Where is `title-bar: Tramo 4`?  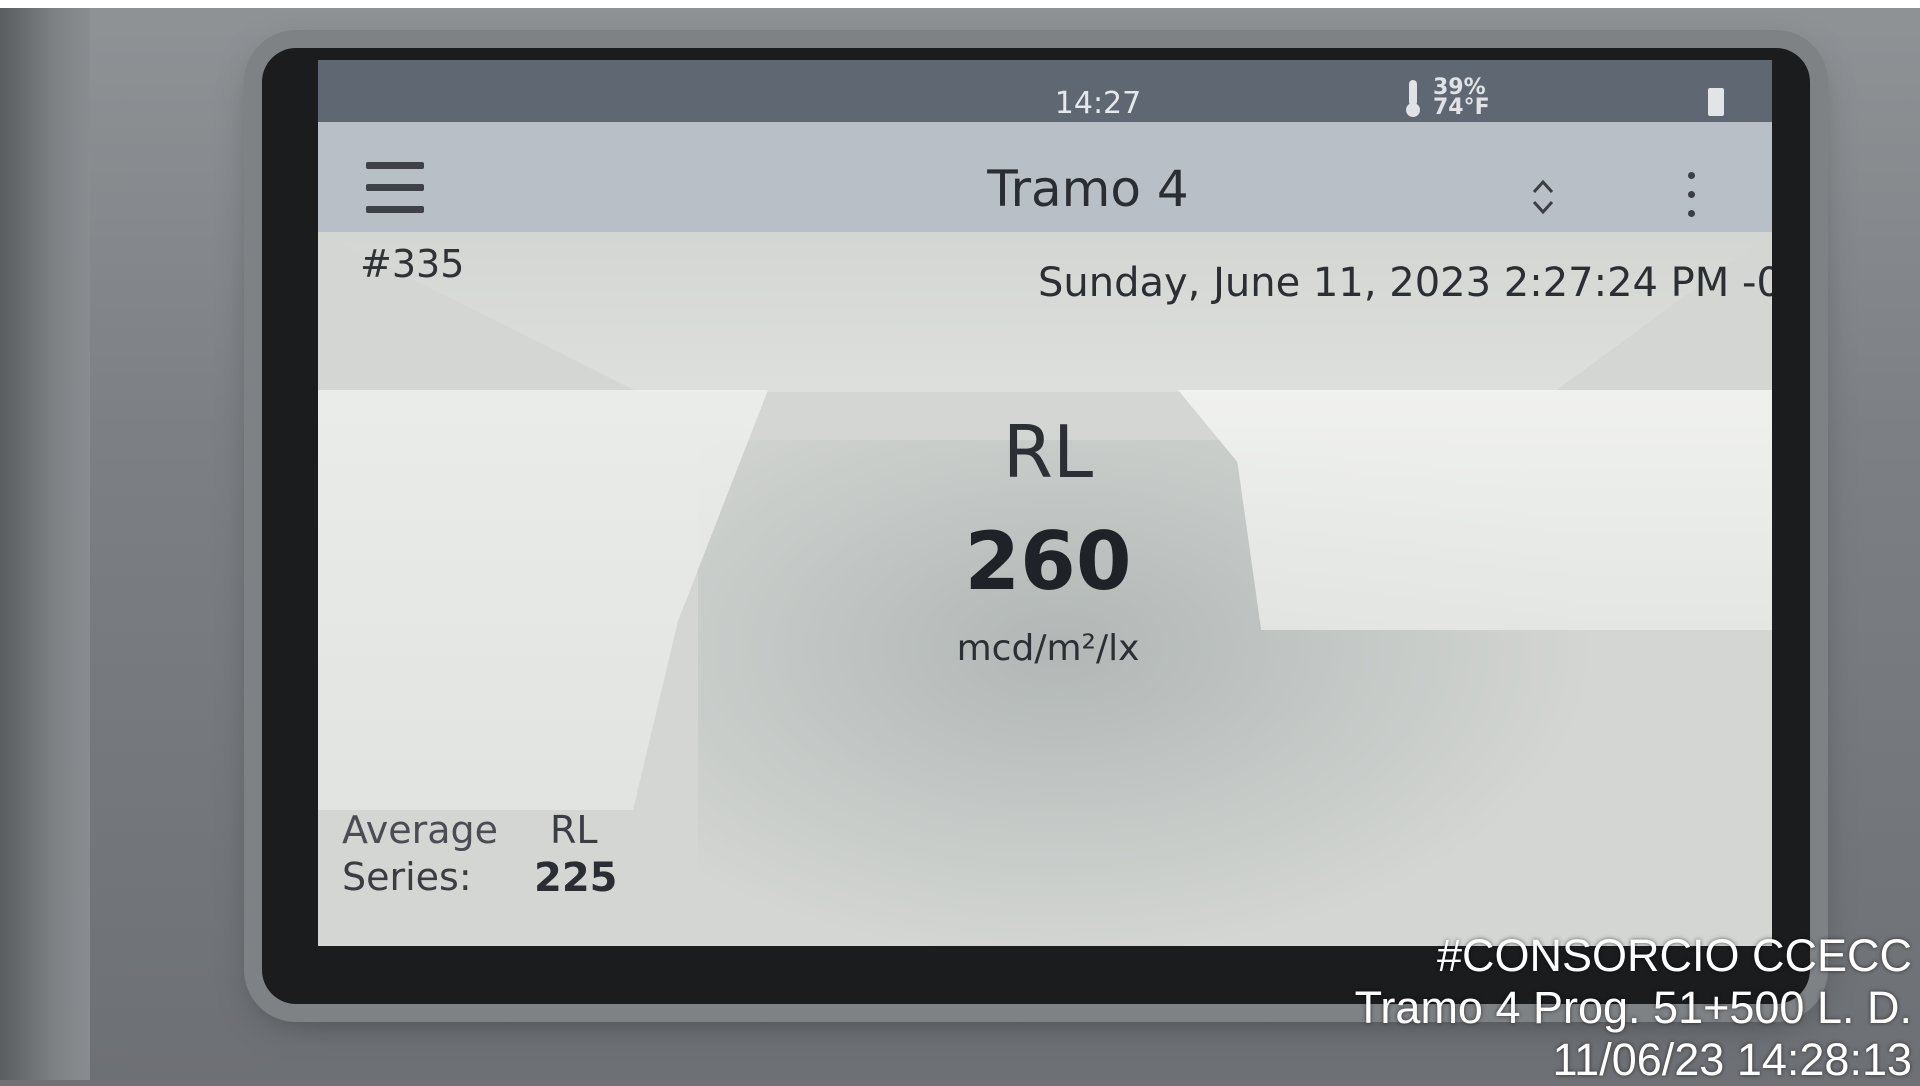
title-bar: Tramo 4 is located at coordinates (1045, 177).